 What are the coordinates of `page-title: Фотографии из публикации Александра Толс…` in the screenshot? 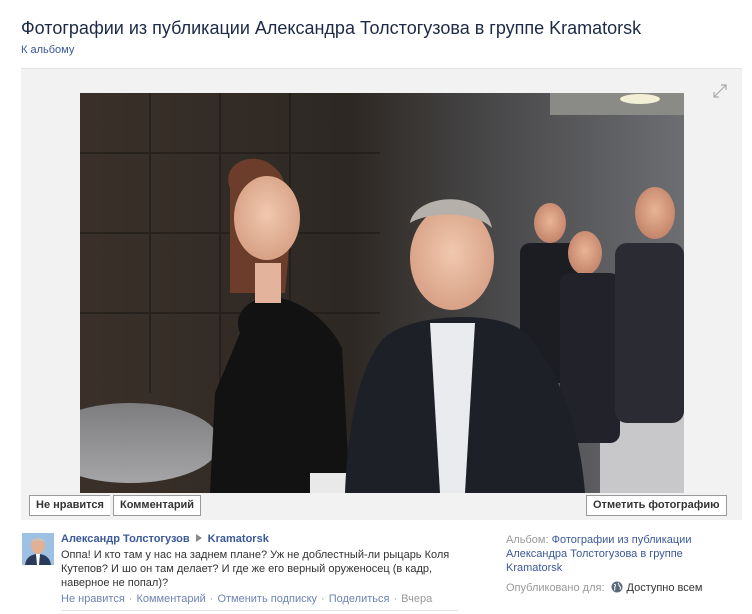 It's located at (331, 28).